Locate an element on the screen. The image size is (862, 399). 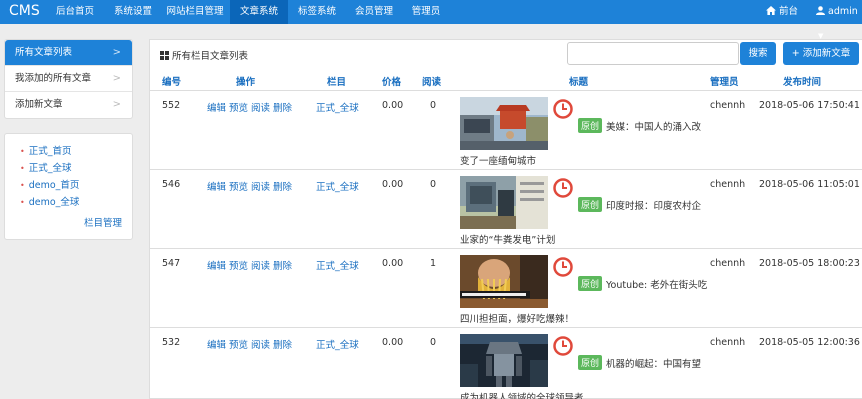
nav-item-home: 后台首页 is located at coordinates (75, 12).